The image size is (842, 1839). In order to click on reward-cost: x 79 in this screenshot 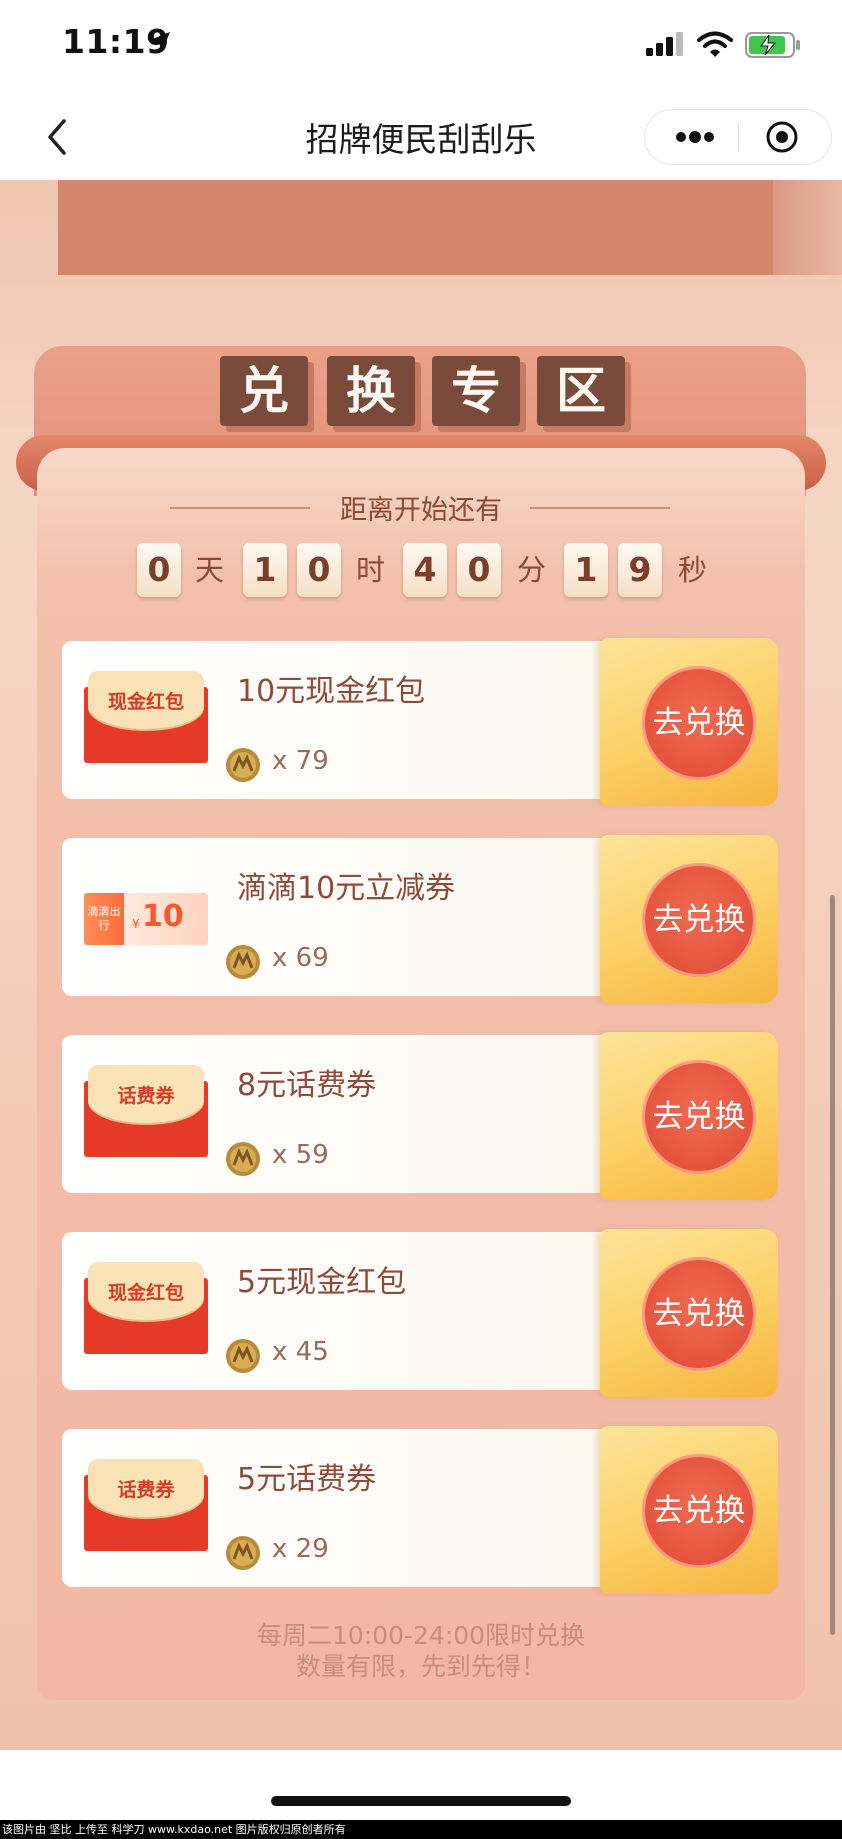, I will do `click(300, 761)`.